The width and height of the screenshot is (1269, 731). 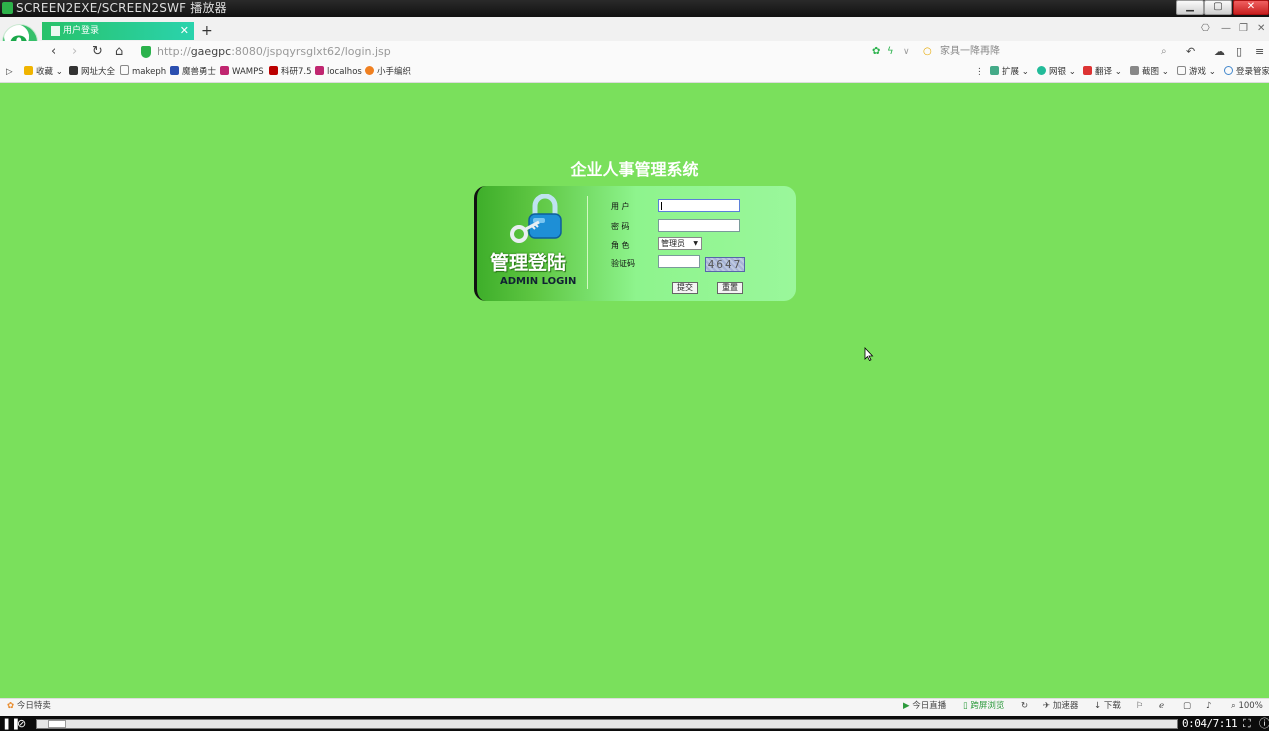 What do you see at coordinates (924, 706) in the screenshot?
I see `status-live: ▶ 今日直播` at bounding box center [924, 706].